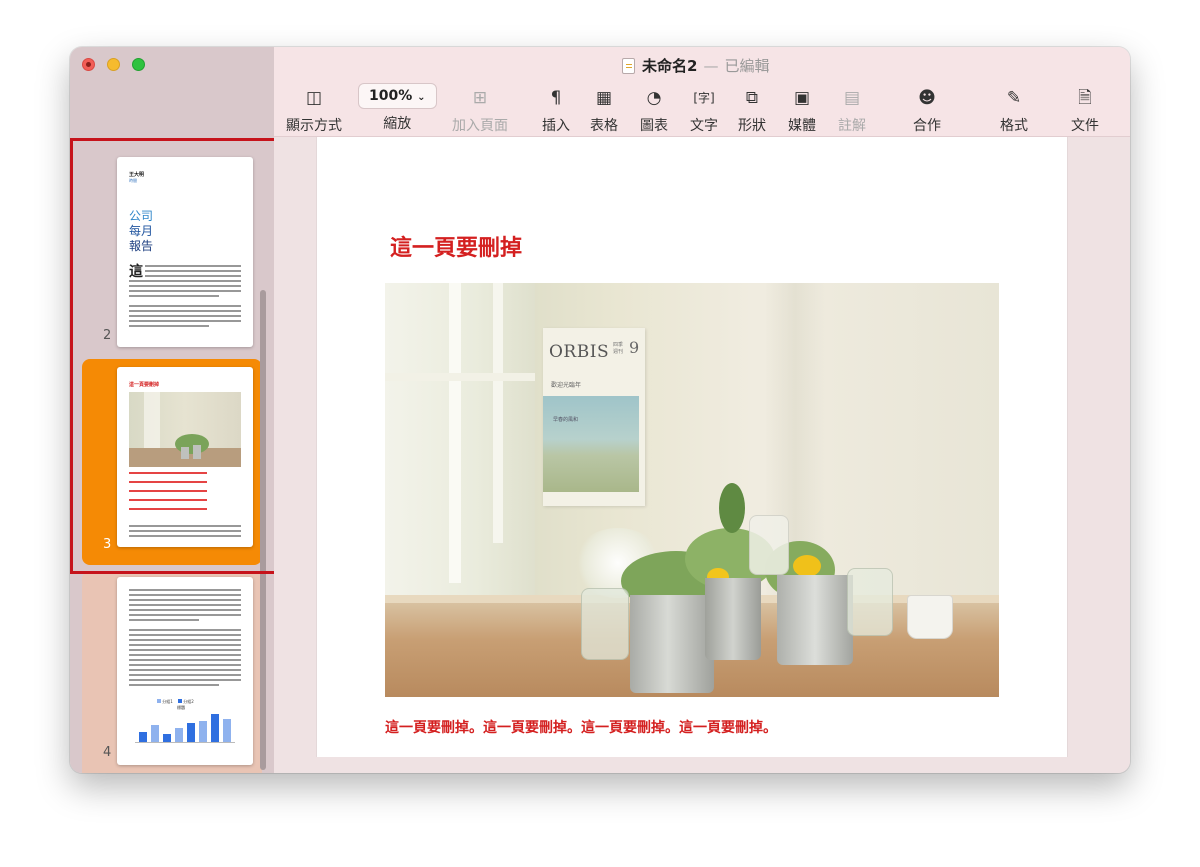 Image resolution: width=1200 pixels, height=867 pixels. I want to click on page-number-2: 2, so click(107, 335).